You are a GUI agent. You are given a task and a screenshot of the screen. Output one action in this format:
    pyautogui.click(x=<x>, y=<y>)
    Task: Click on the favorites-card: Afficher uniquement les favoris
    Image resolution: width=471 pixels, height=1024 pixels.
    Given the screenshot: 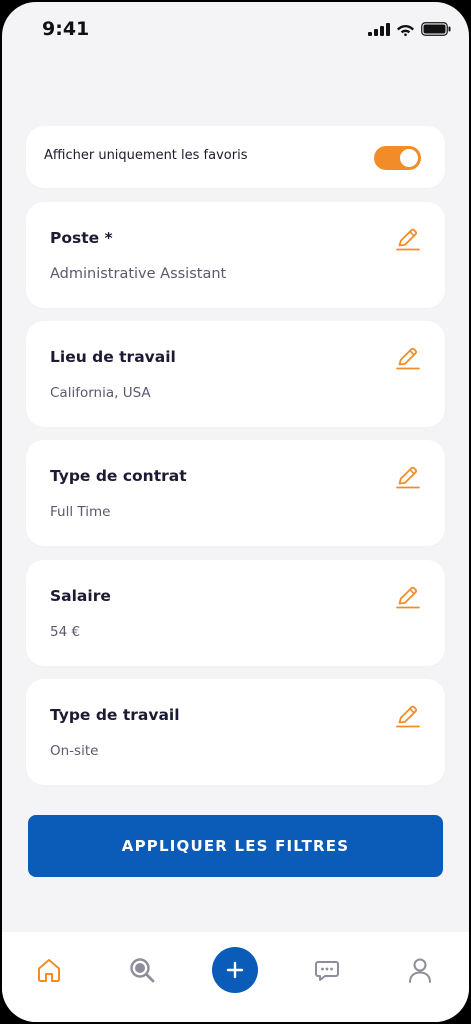 What is the action you would take?
    pyautogui.click(x=235, y=157)
    